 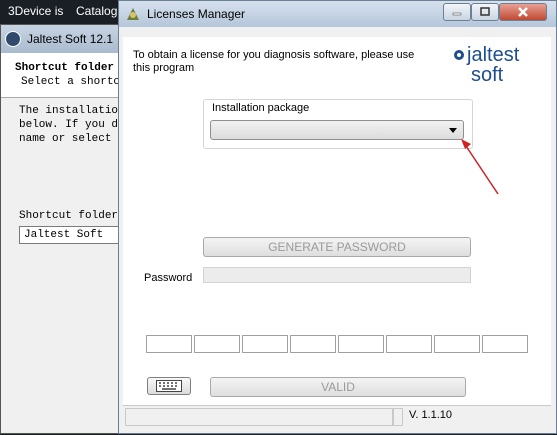 I want to click on installation-package-label: Installation package, so click(x=261, y=108).